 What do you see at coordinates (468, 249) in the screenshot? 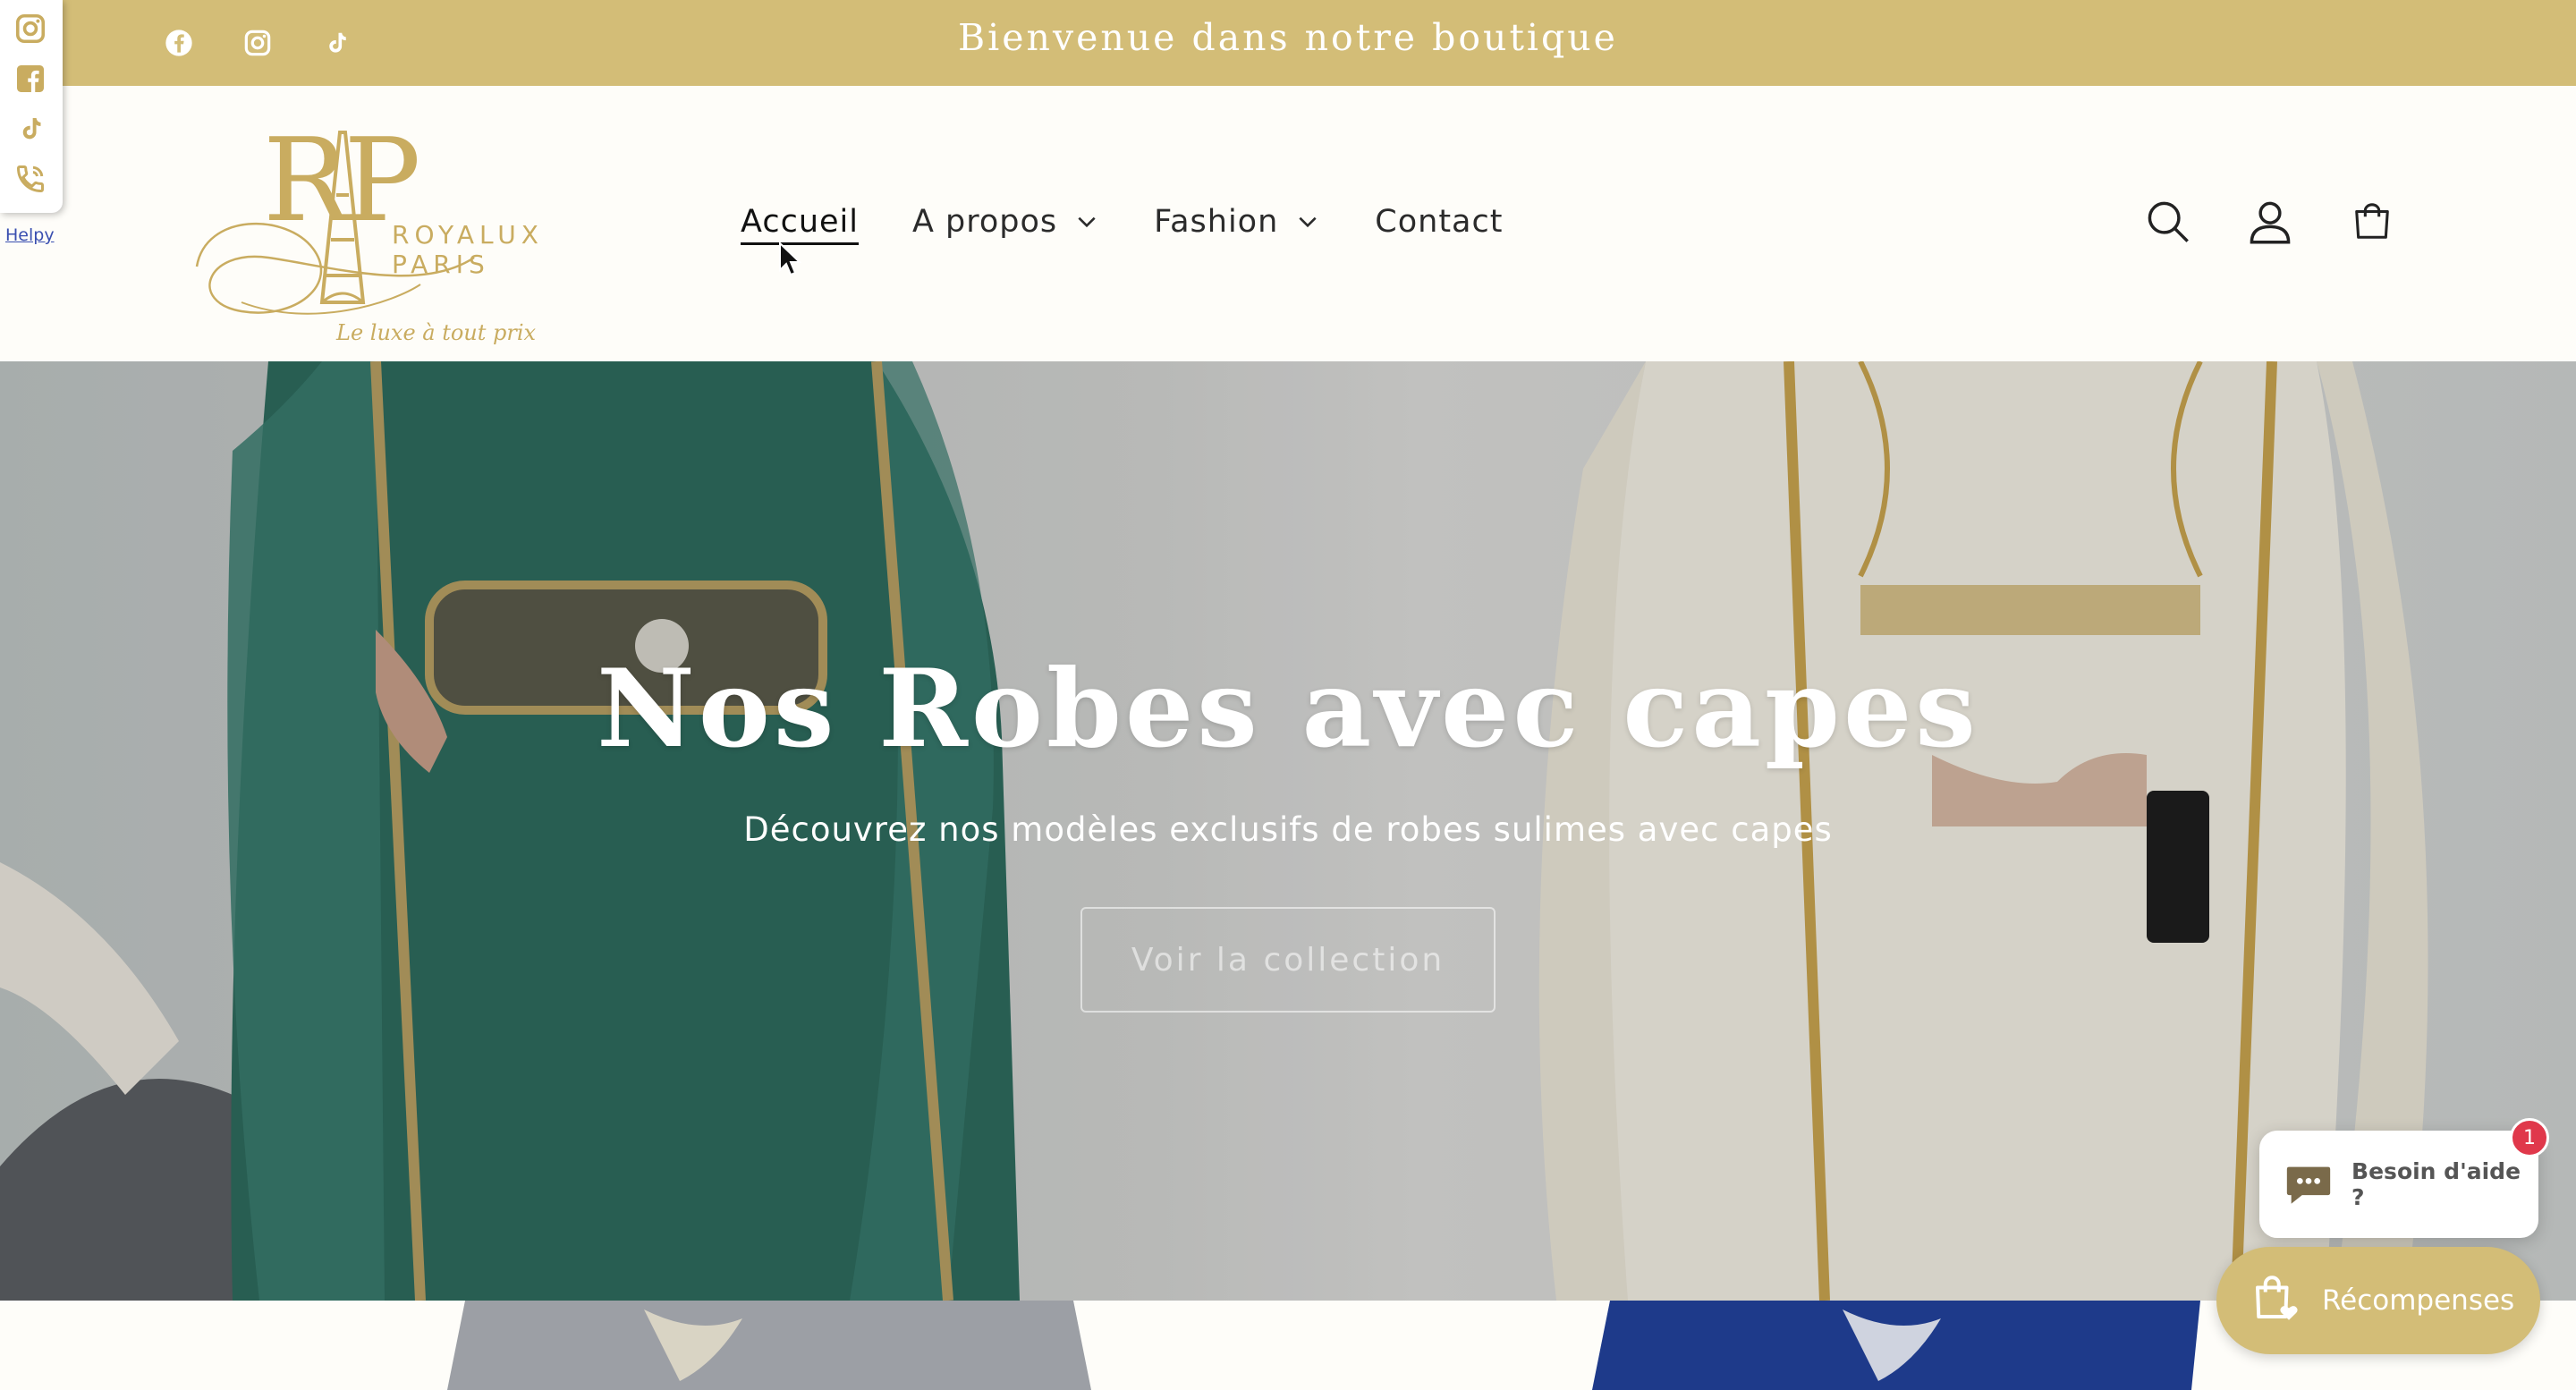
I see `logo-brand-name: ROYALUX PARIS` at bounding box center [468, 249].